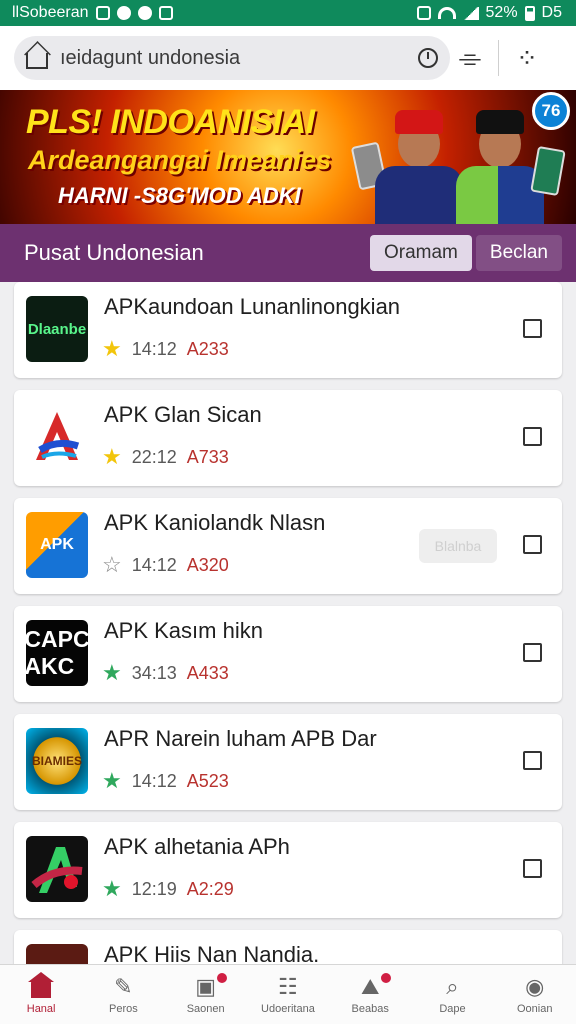  I want to click on profile-icon: ◉, so click(535, 986).